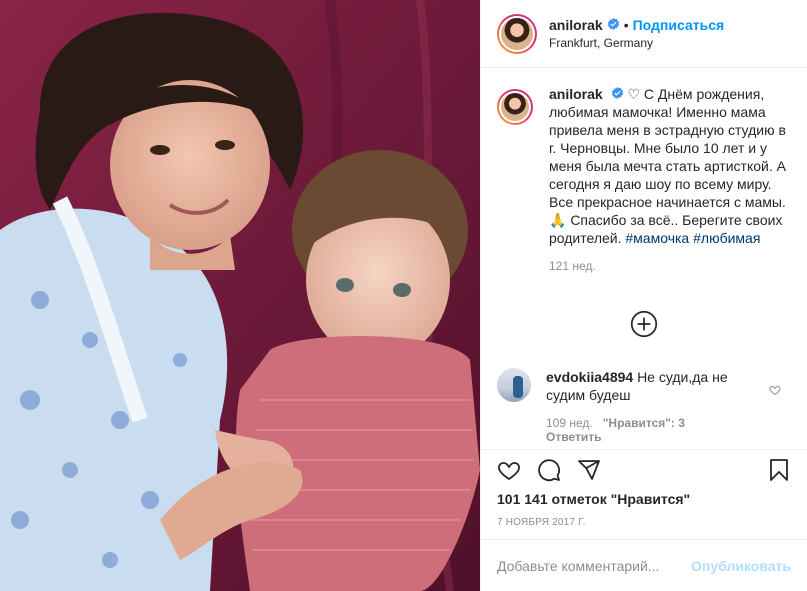  Describe the element at coordinates (515, 107) in the screenshot. I see `caption-avatar` at that location.